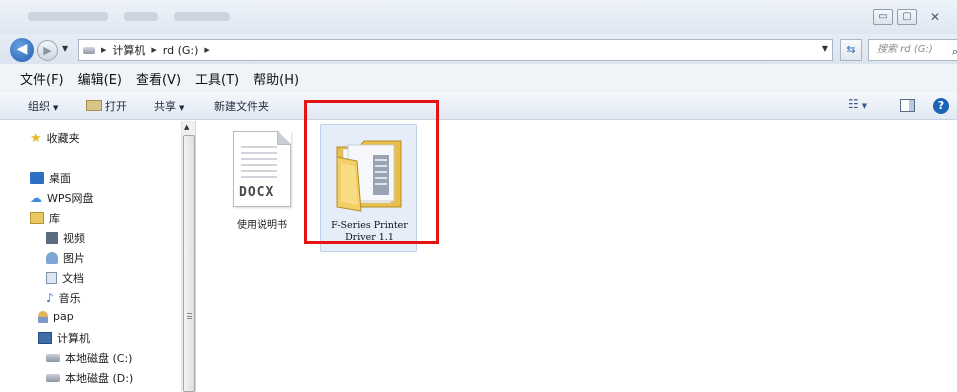 The height and width of the screenshot is (392, 957). I want to click on organize-button: 组织 ▼, so click(43, 106).